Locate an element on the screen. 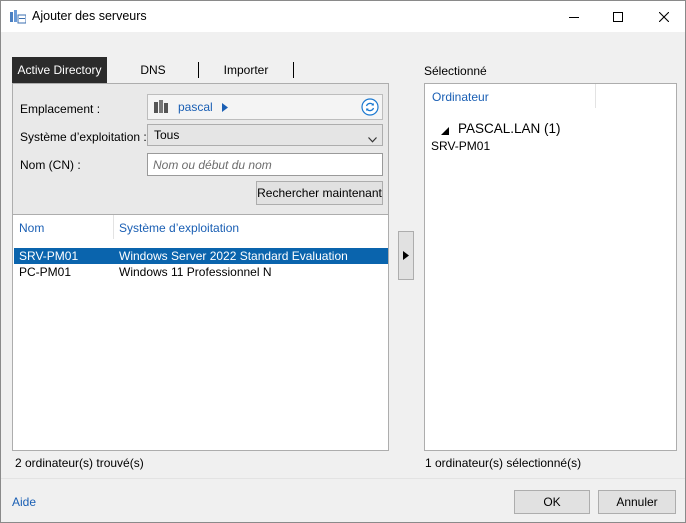  os-label: Système d’exploitation : is located at coordinates (83, 137).